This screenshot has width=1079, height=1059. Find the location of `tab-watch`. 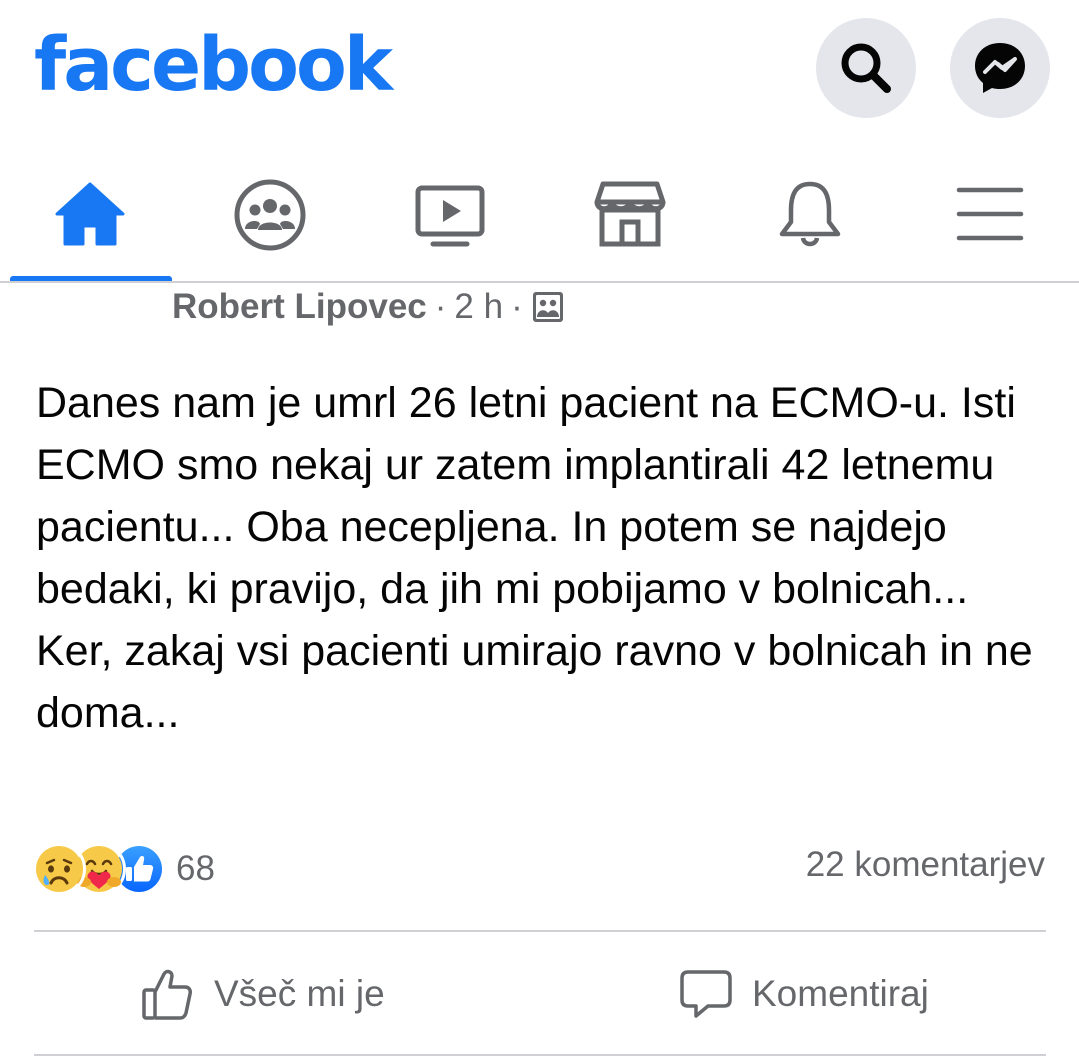

tab-watch is located at coordinates (450, 216).